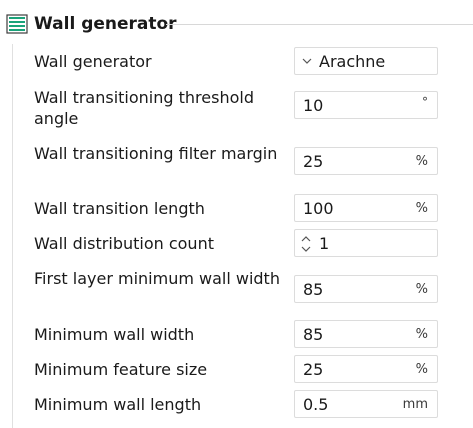 The height and width of the screenshot is (428, 473). I want to click on setting-row-threshold-angle: Wall transitioning threshold angle 10 °, so click(253, 109).